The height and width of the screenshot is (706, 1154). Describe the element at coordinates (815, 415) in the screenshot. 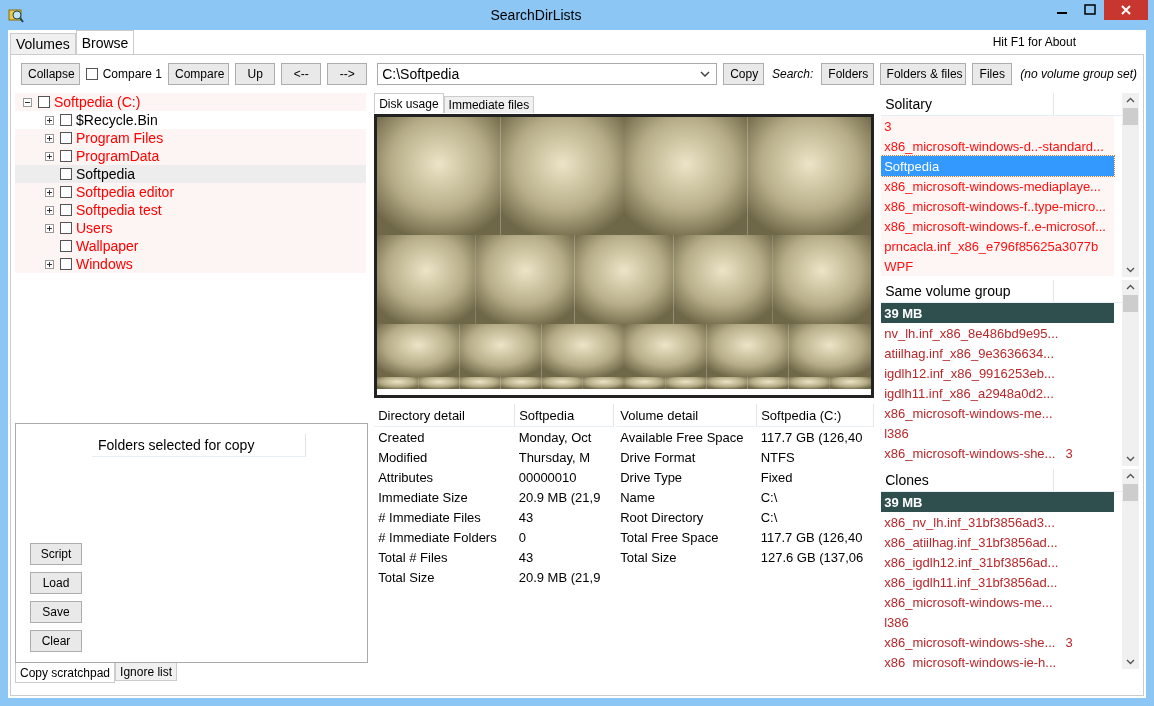

I see `column-header: Softpedia (C:)` at that location.